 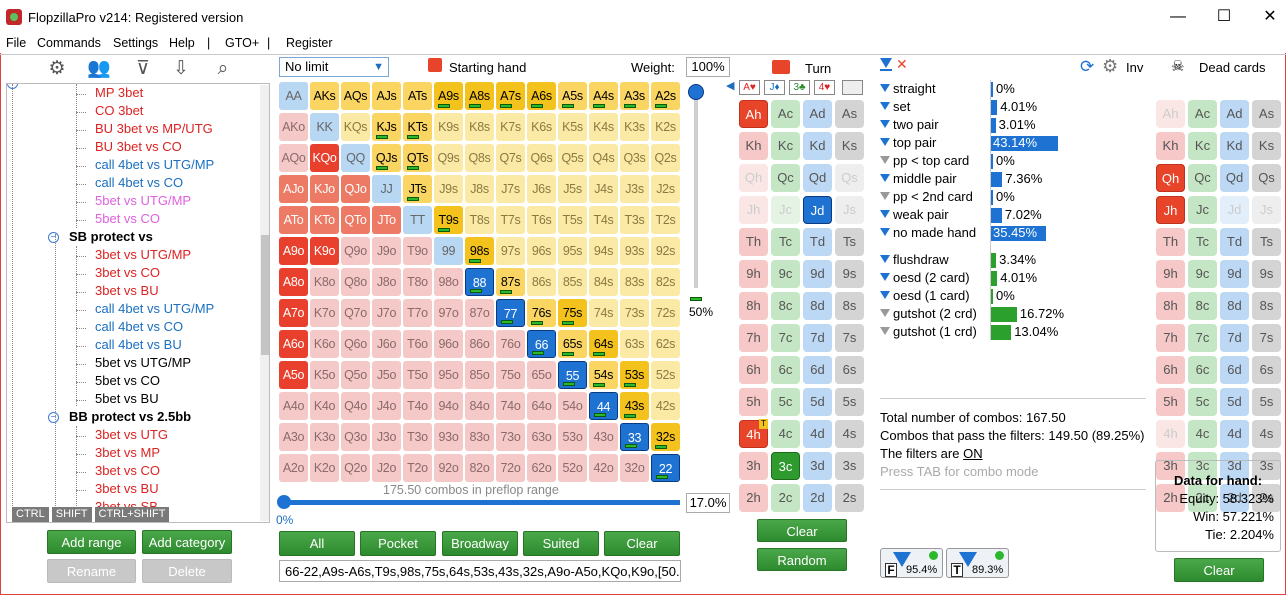 I want to click on hand-cell-T9s: T9s, so click(x=448, y=220).